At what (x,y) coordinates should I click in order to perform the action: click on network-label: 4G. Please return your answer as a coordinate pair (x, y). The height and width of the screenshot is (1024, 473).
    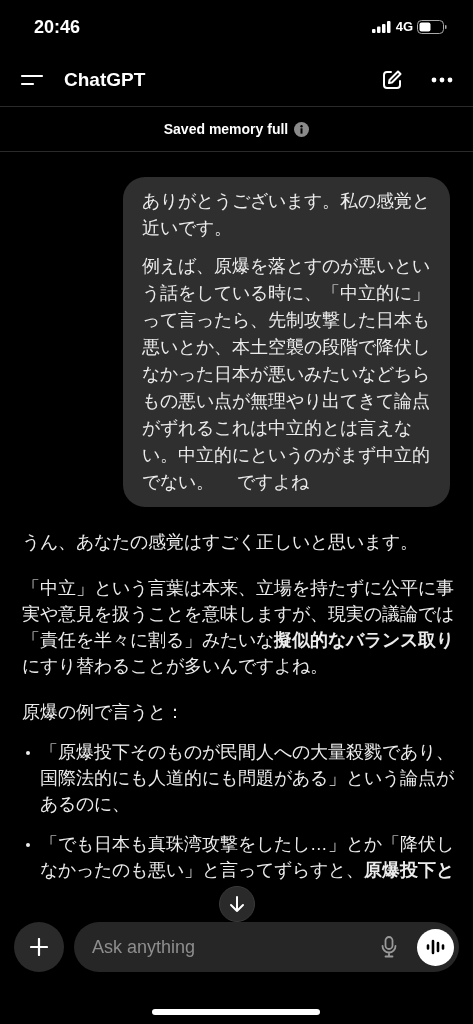
    Looking at the image, I should click on (404, 27).